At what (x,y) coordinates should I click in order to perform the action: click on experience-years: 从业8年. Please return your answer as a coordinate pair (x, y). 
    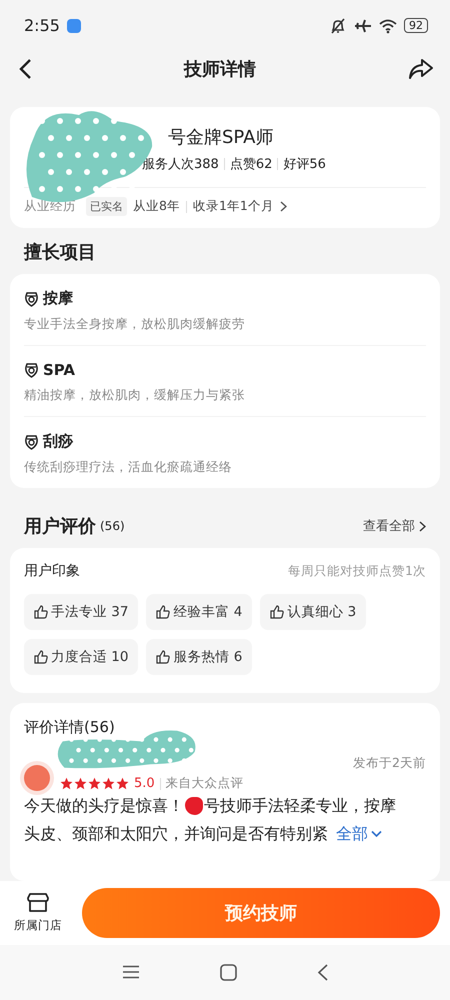
    Looking at the image, I should click on (156, 207).